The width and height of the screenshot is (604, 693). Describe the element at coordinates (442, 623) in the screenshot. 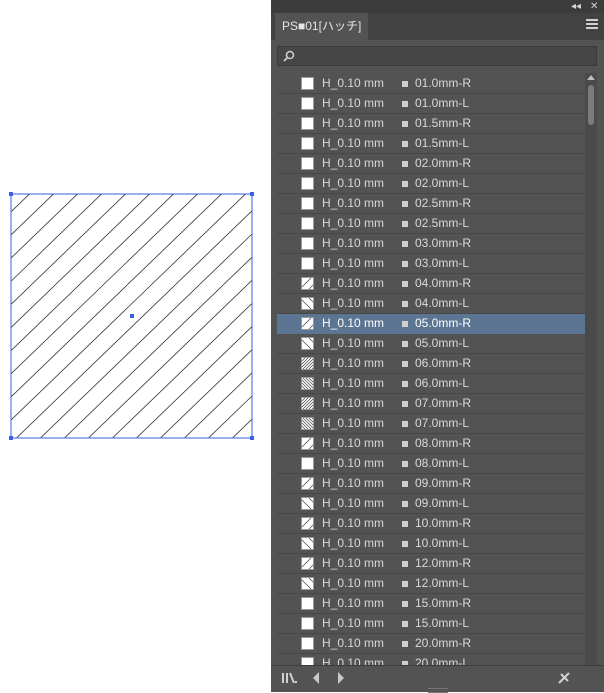

I see `swatch-name: 15.0mm-L` at that location.